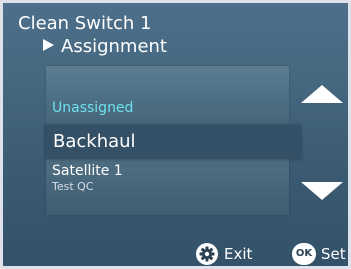 This screenshot has height=269, width=351. What do you see at coordinates (304, 254) in the screenshot?
I see `ok-icon: OK` at bounding box center [304, 254].